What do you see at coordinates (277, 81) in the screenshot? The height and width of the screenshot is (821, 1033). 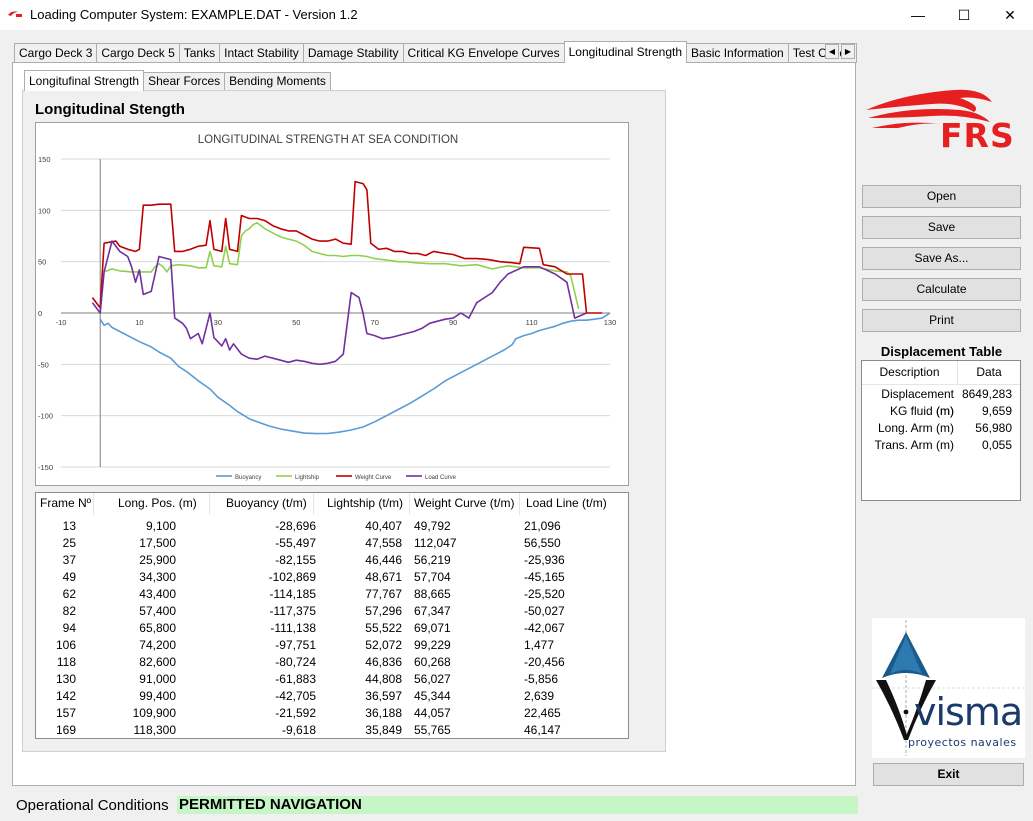 I see `subtab-bending-moments: Bending Moments` at bounding box center [277, 81].